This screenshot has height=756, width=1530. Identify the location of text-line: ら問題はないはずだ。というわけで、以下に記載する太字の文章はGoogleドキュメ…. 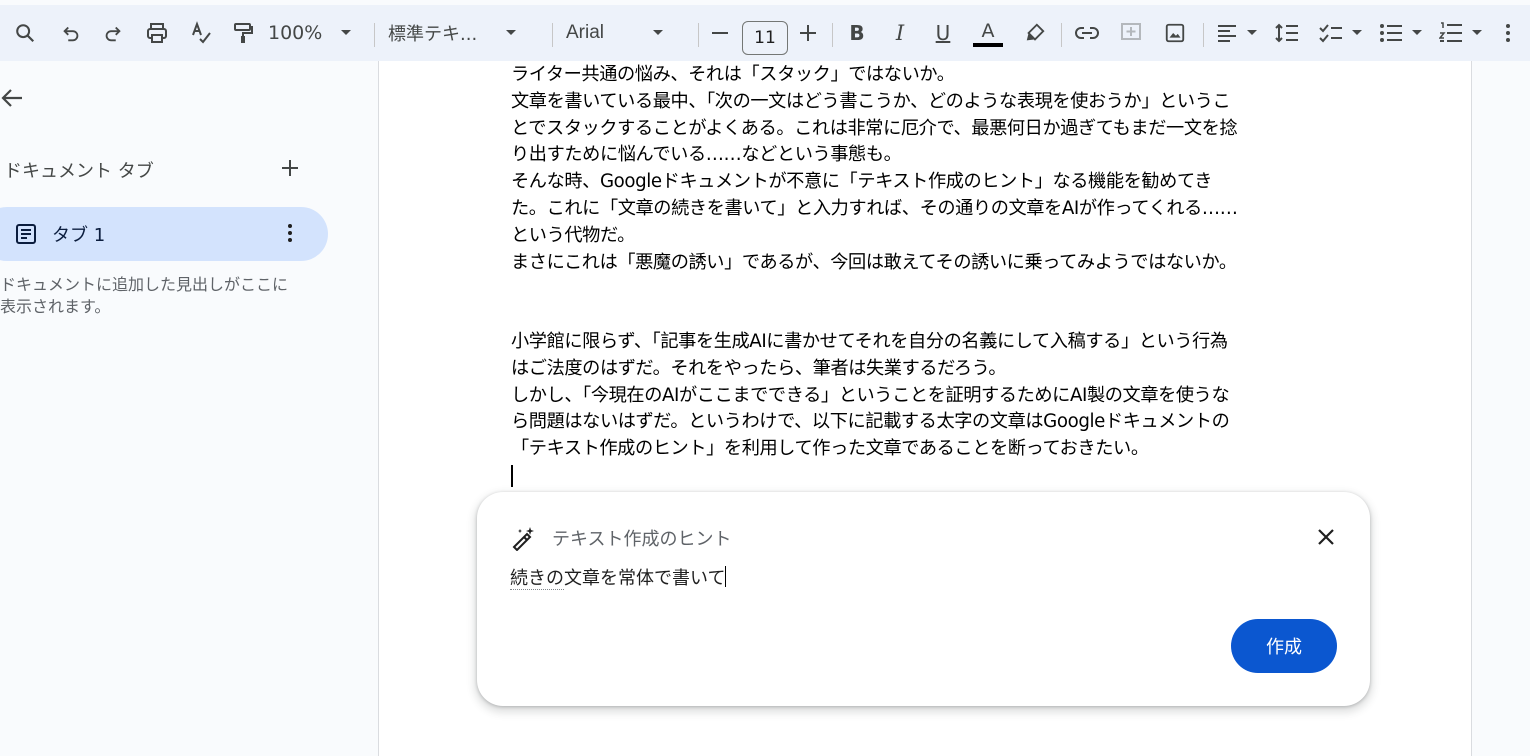
(870, 422).